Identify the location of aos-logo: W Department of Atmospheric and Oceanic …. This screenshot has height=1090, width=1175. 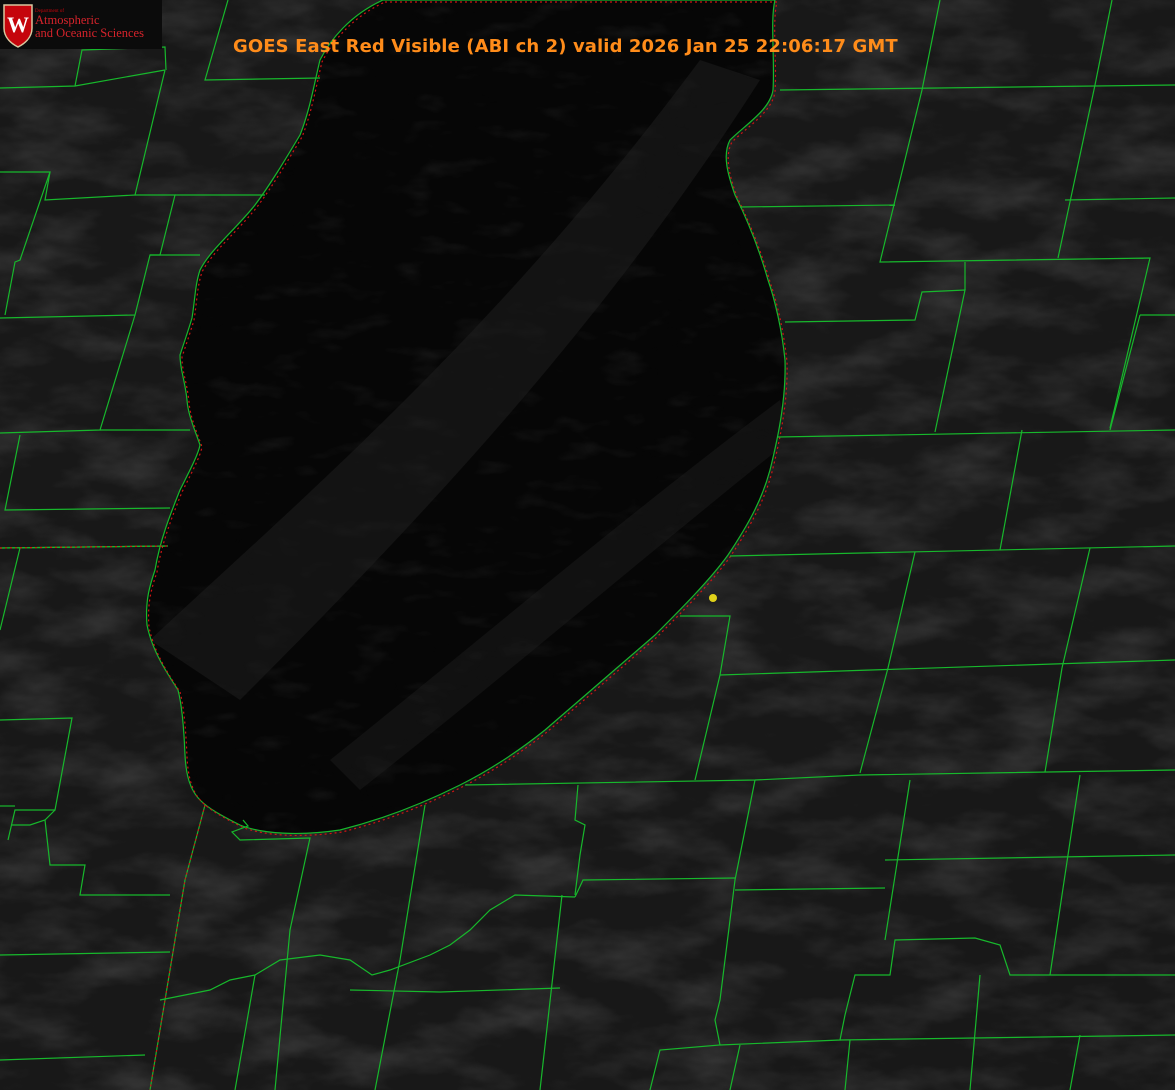
(81, 24).